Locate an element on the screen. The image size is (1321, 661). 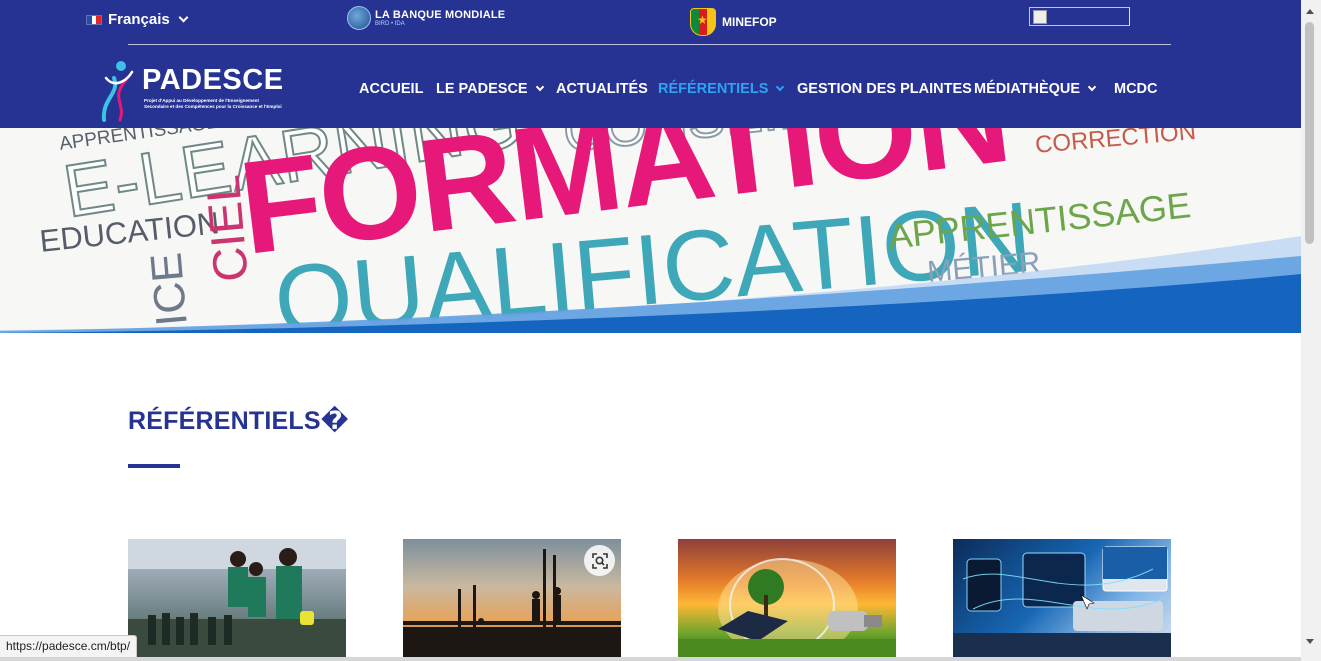
minefop-label: MINEFOP is located at coordinates (749, 22).